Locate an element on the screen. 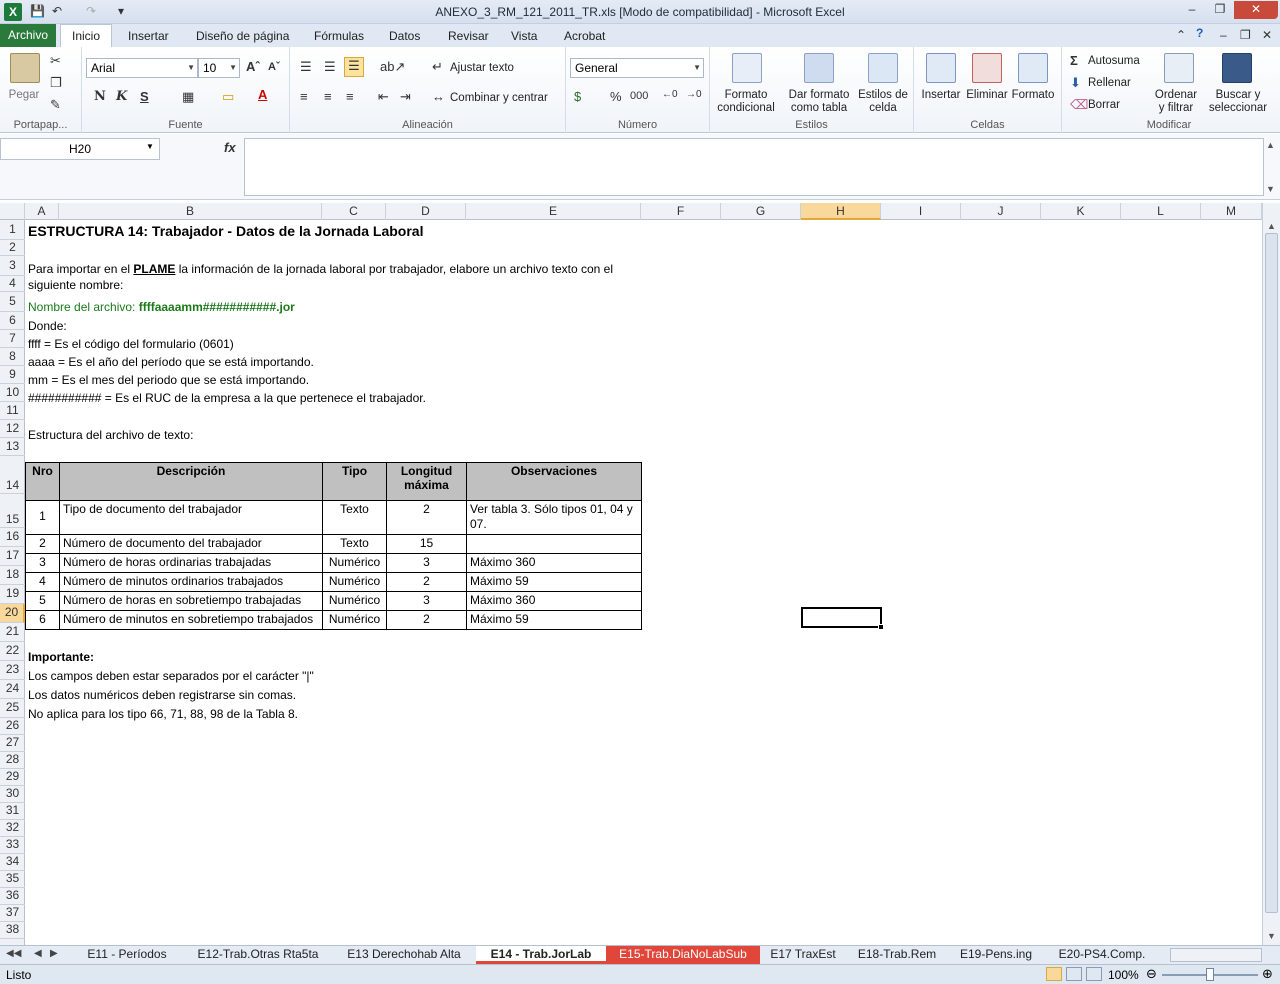 This screenshot has height=984, width=1280. orientation-icon: ab↗ is located at coordinates (392, 67).